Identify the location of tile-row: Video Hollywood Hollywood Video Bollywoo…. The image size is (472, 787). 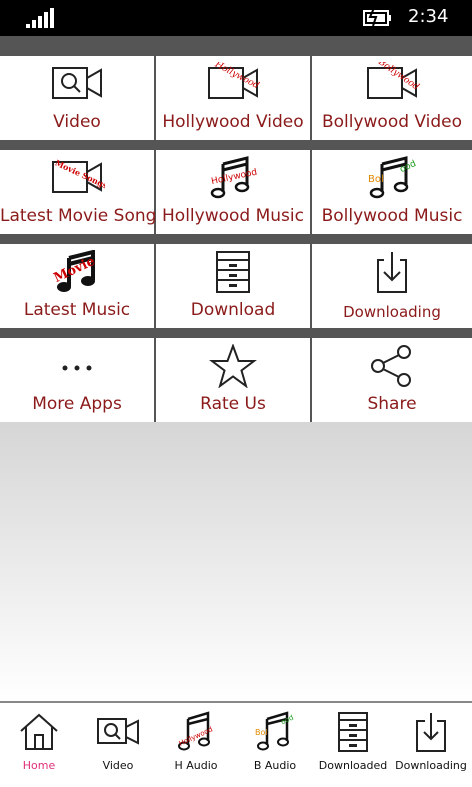
(236, 98).